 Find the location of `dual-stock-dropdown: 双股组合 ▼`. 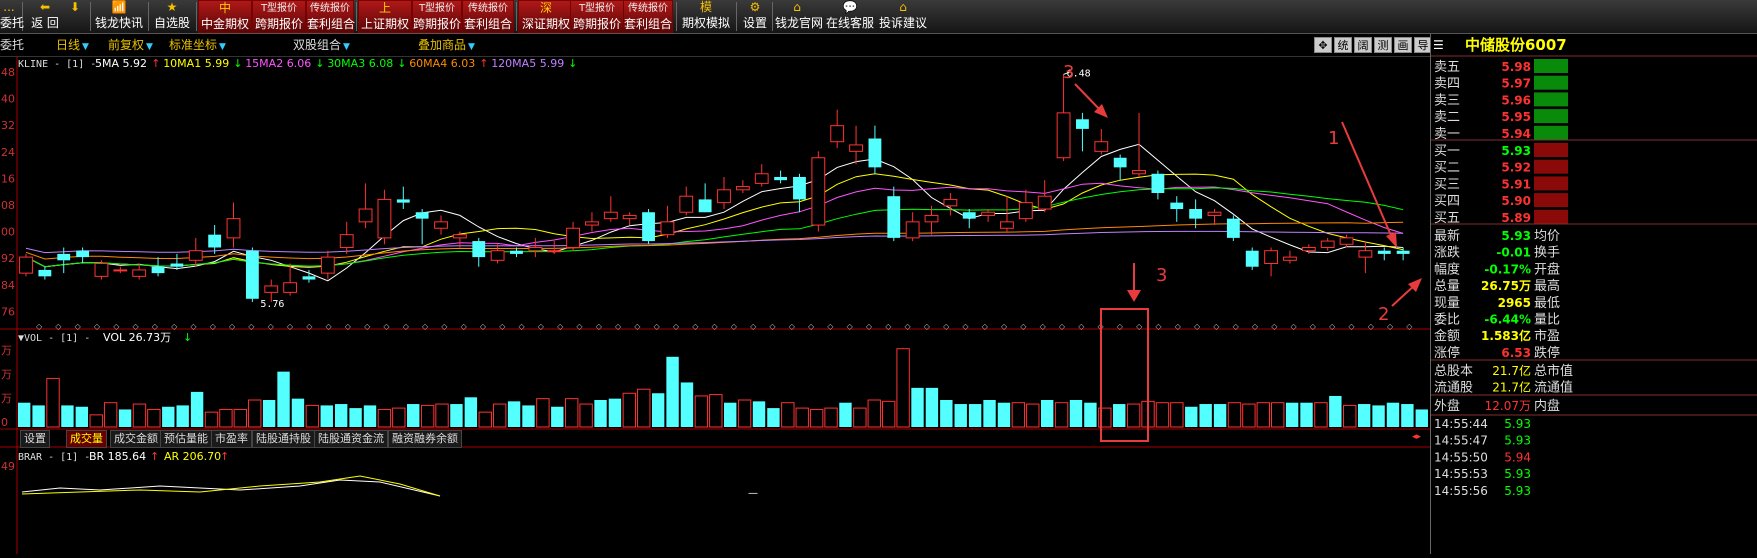

dual-stock-dropdown: 双股组合 ▼ is located at coordinates (321, 44).